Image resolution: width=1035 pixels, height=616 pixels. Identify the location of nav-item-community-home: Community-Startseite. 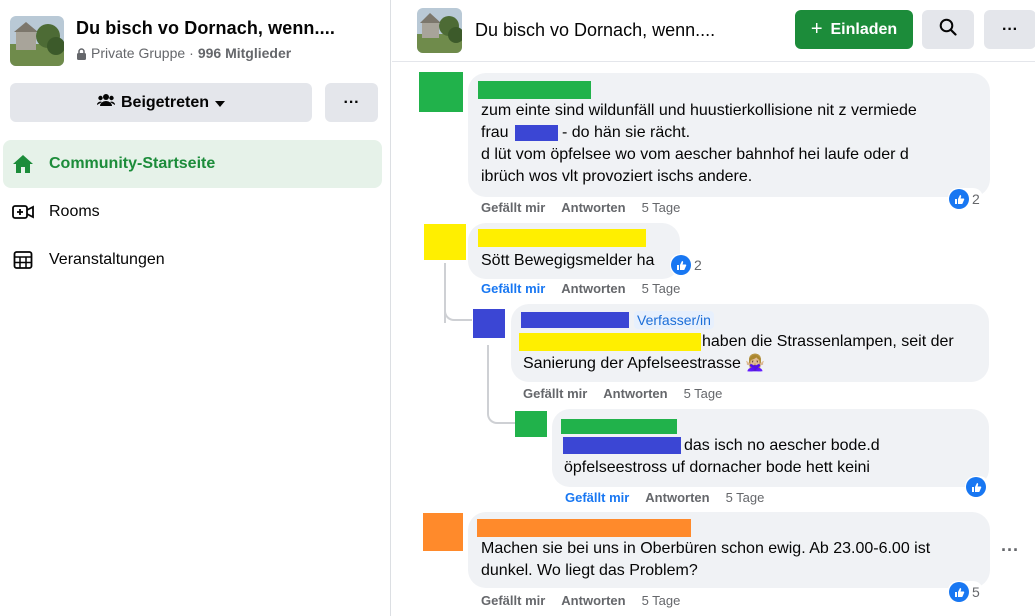
(192, 164).